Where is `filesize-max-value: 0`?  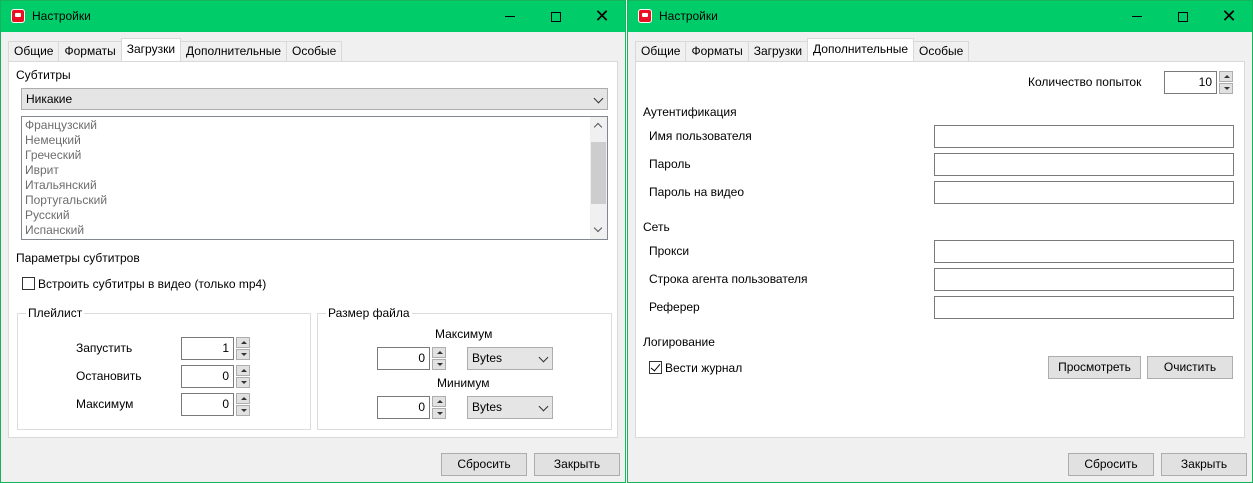 filesize-max-value: 0 is located at coordinates (403, 358).